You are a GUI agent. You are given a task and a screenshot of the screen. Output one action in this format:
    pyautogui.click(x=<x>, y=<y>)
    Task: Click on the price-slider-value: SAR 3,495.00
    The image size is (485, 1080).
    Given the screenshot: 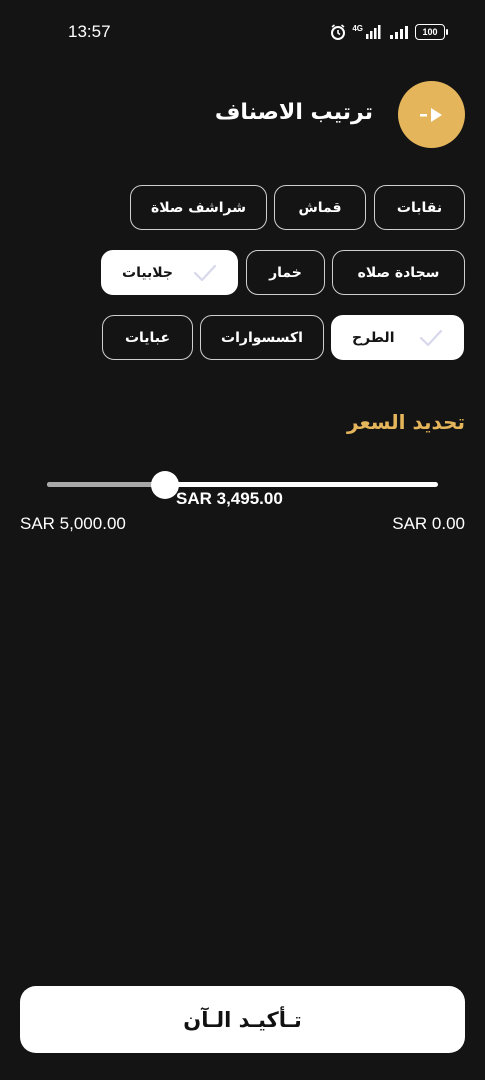 What is the action you would take?
    pyautogui.click(x=229, y=498)
    